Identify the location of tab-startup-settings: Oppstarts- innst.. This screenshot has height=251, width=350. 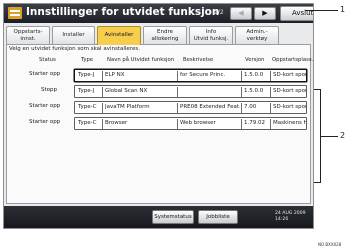
(28, 35).